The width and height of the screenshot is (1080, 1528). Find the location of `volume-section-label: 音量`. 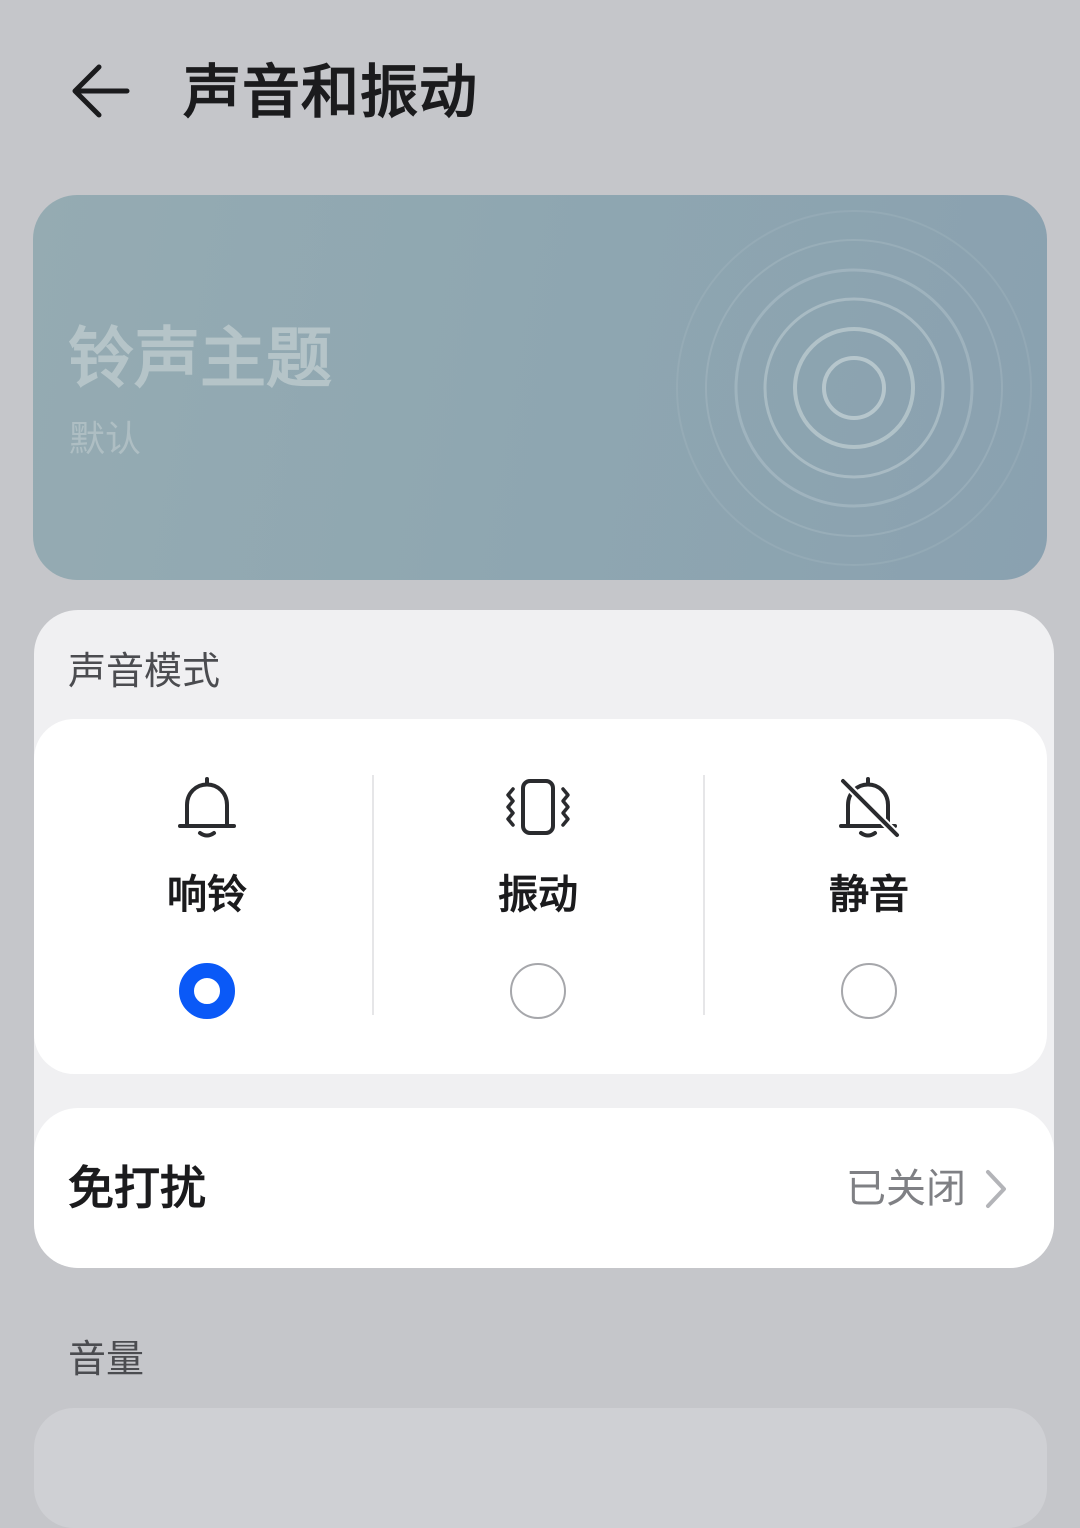

volume-section-label: 音量 is located at coordinates (106, 1359).